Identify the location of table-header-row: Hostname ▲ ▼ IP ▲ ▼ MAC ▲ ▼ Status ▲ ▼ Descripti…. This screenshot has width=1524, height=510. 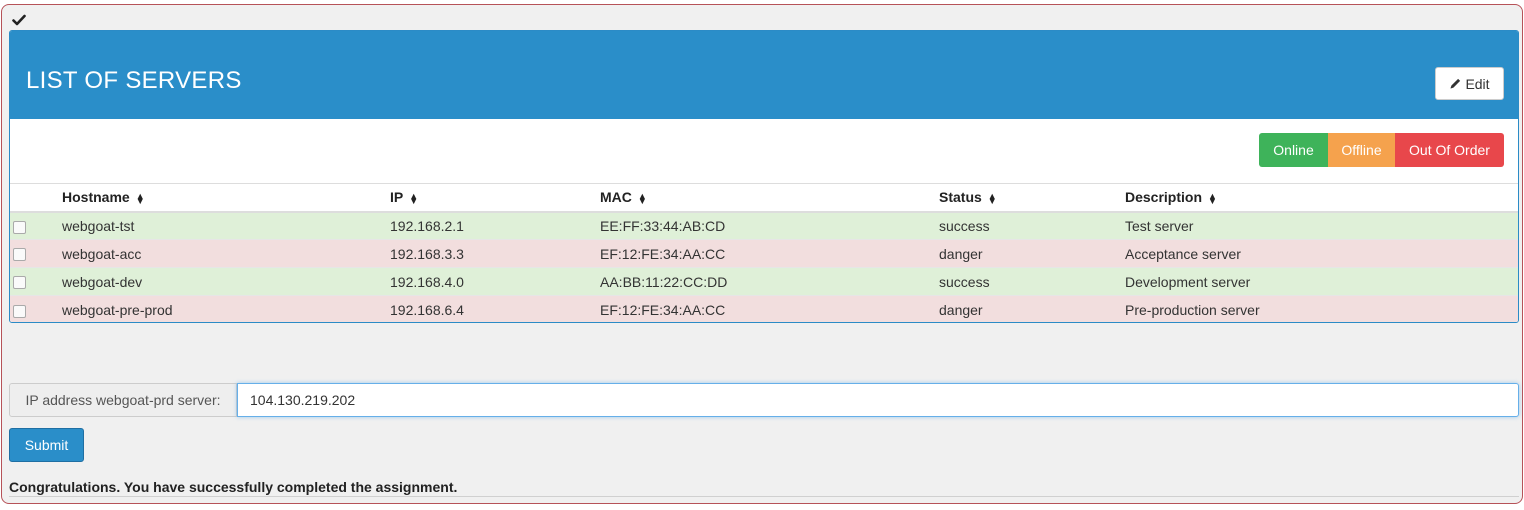
(764, 197).